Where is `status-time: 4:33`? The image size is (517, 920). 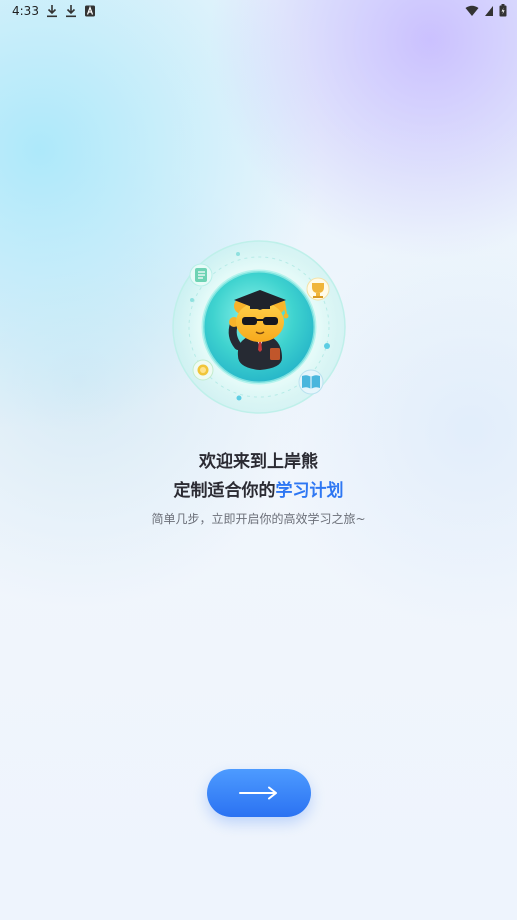 status-time: 4:33 is located at coordinates (25, 11).